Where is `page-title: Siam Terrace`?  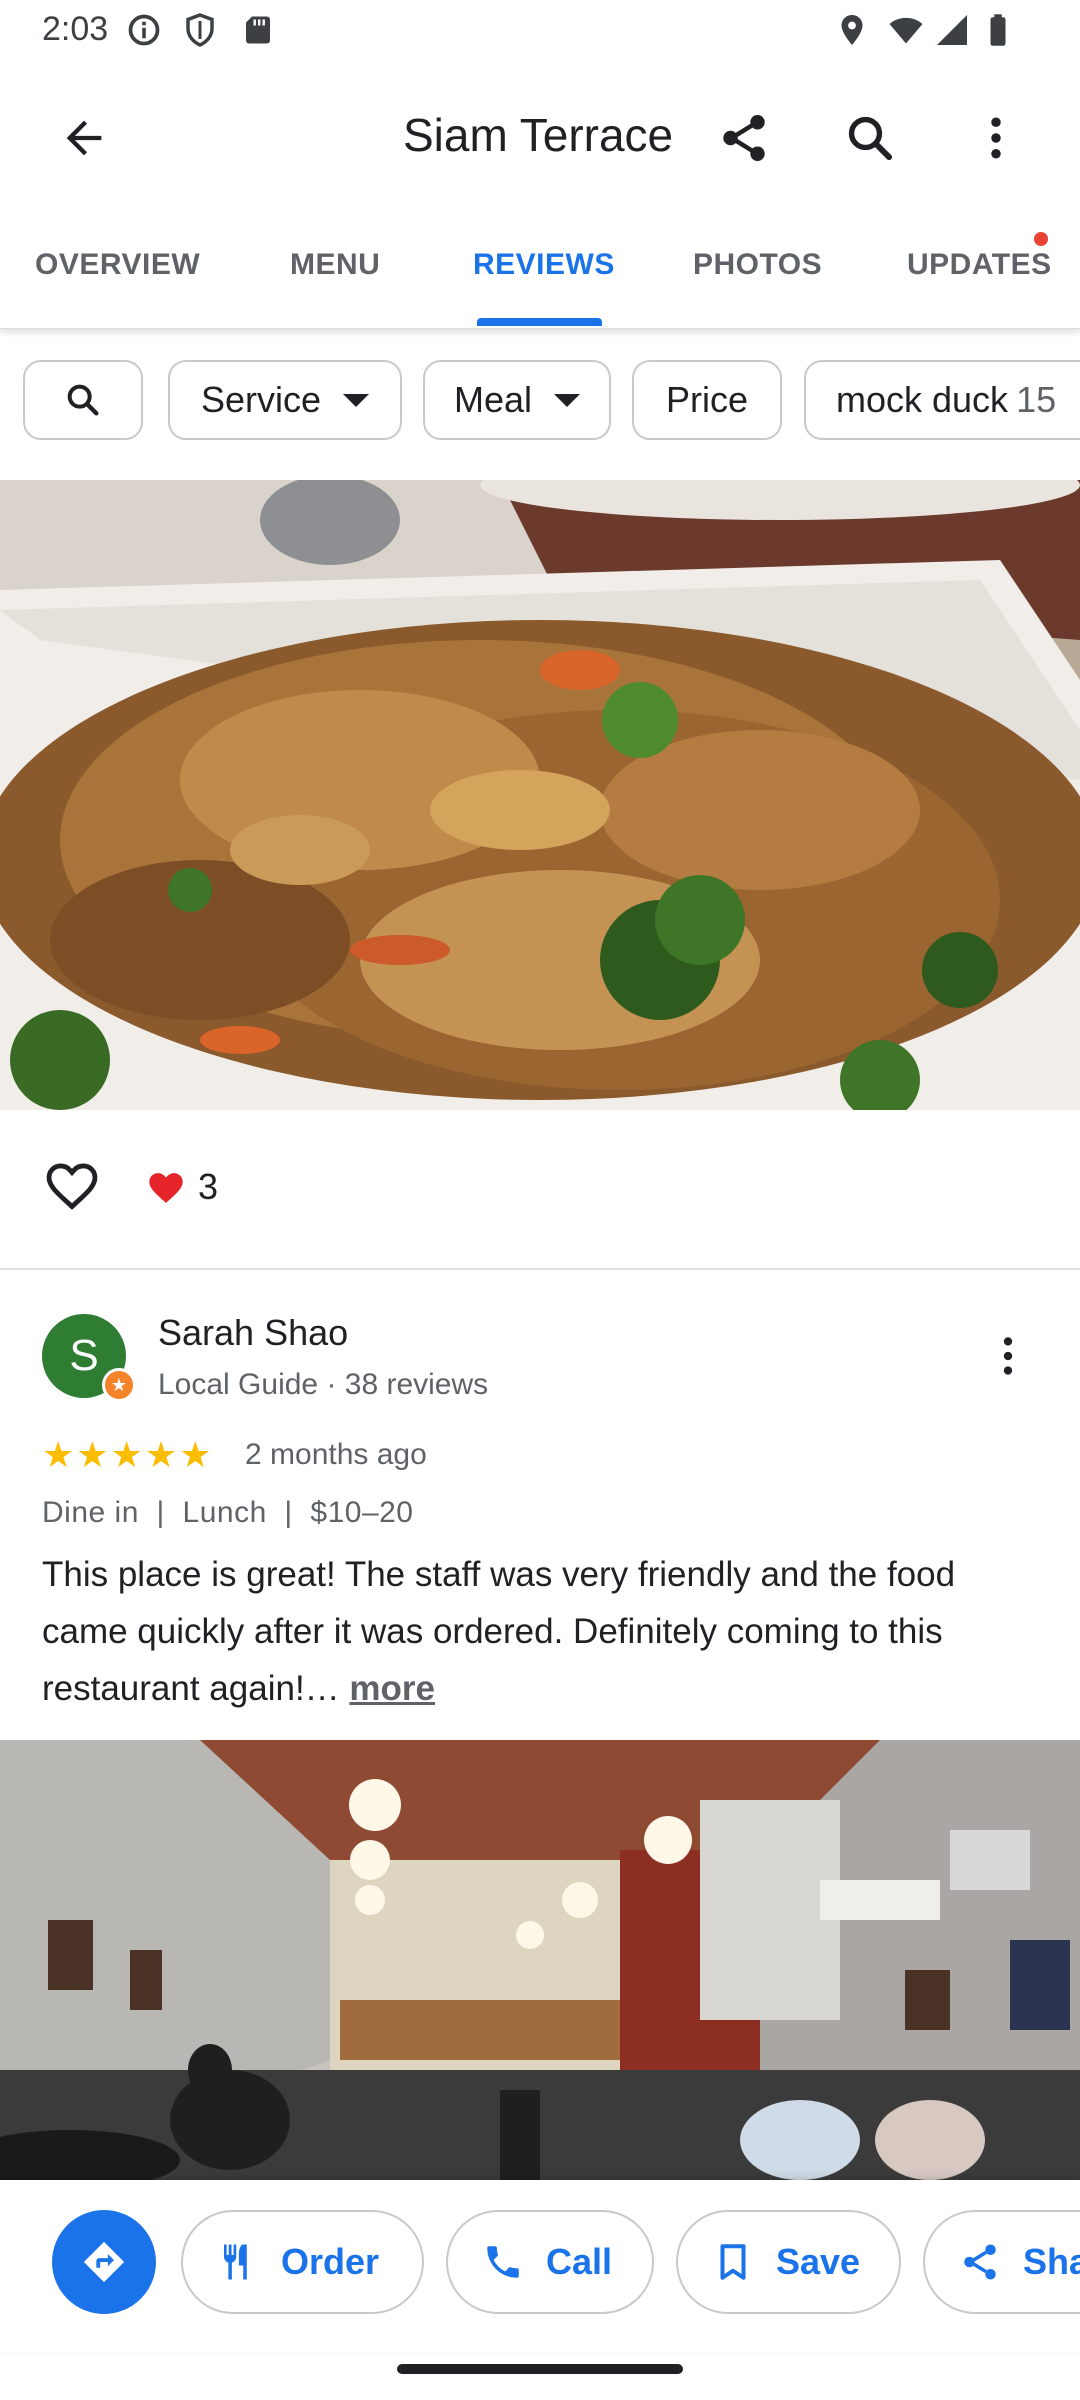
page-title: Siam Terrace is located at coordinates (538, 135).